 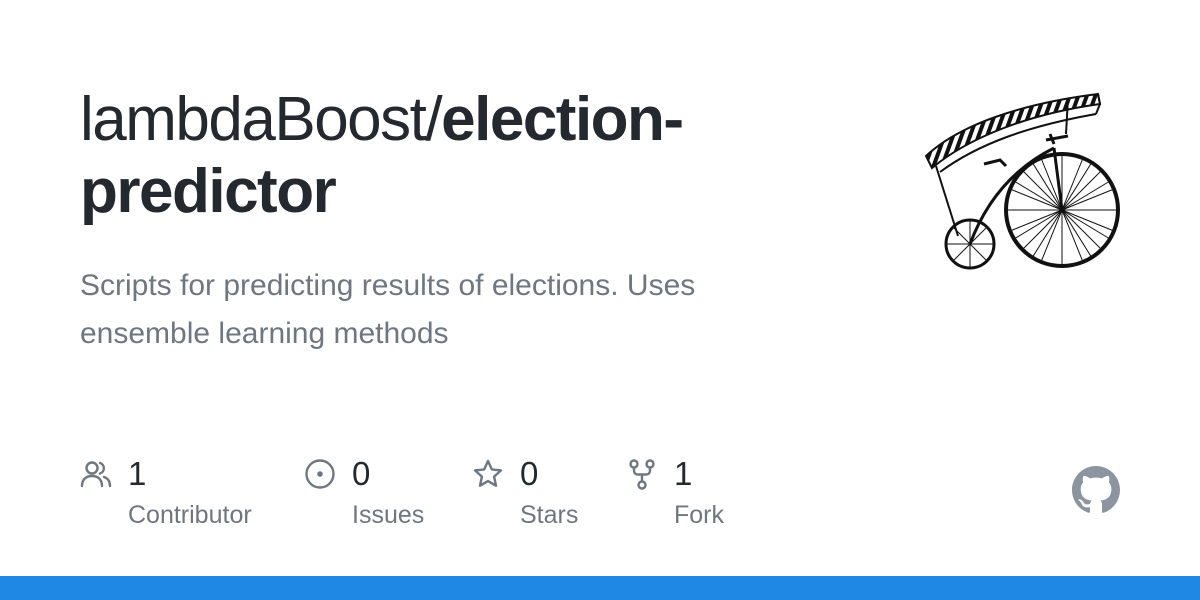 I want to click on star-icon, so click(x=488, y=473).